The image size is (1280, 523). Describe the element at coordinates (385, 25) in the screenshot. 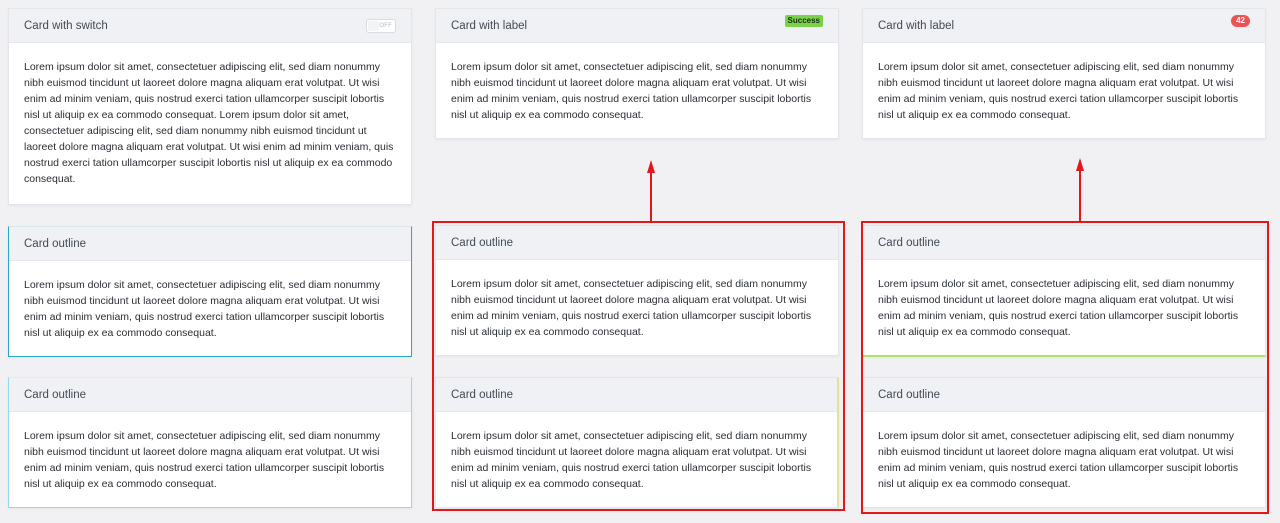

I see `switch-label: OFF` at that location.